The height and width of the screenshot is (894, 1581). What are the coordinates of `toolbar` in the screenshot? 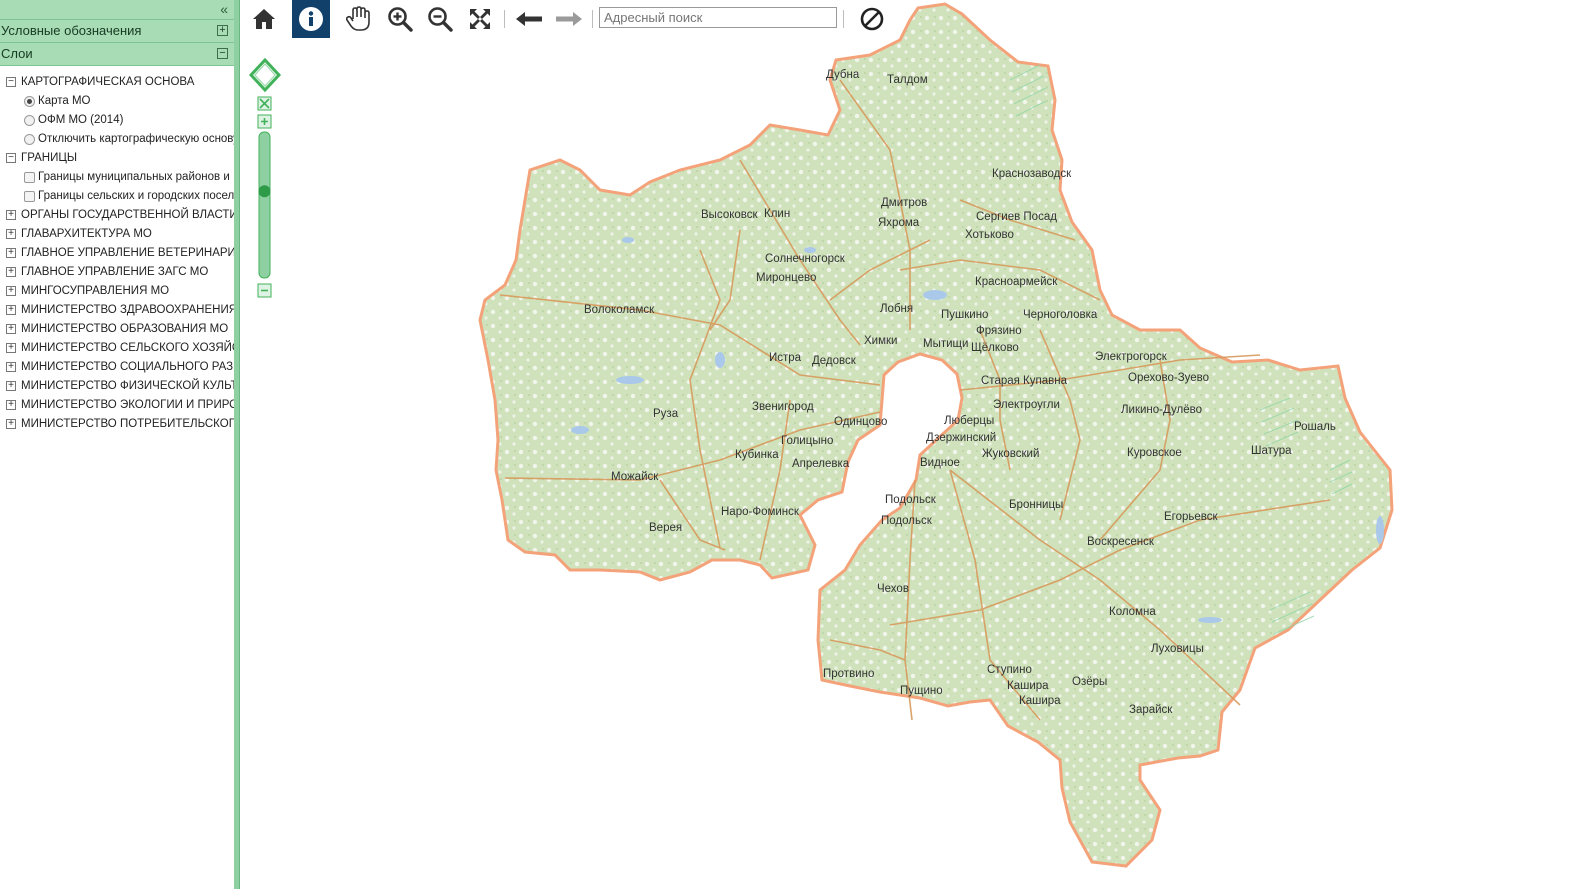 It's located at (590, 19).